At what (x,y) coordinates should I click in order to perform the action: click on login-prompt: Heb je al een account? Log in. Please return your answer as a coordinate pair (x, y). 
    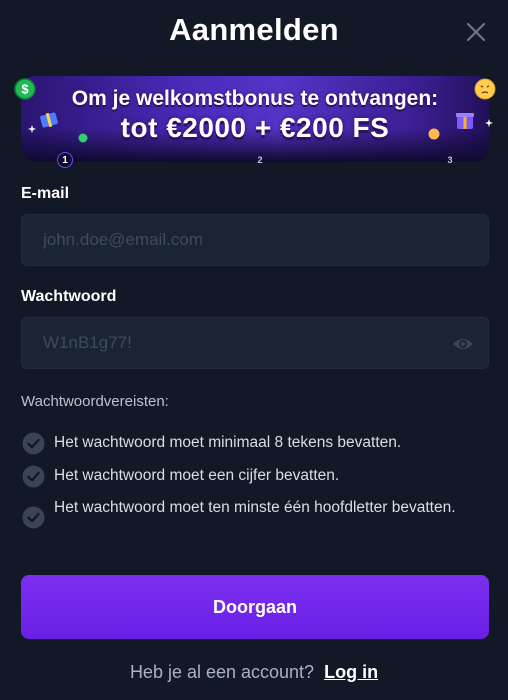
    Looking at the image, I should click on (254, 672).